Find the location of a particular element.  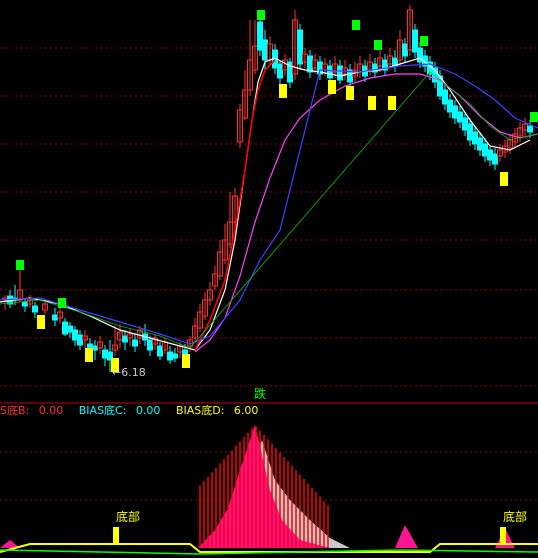

arrow-left-icon: ← is located at coordinates (116, 372).